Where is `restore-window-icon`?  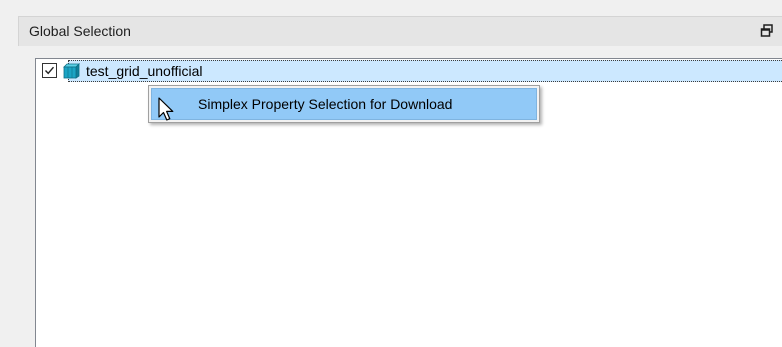 restore-window-icon is located at coordinates (767, 31).